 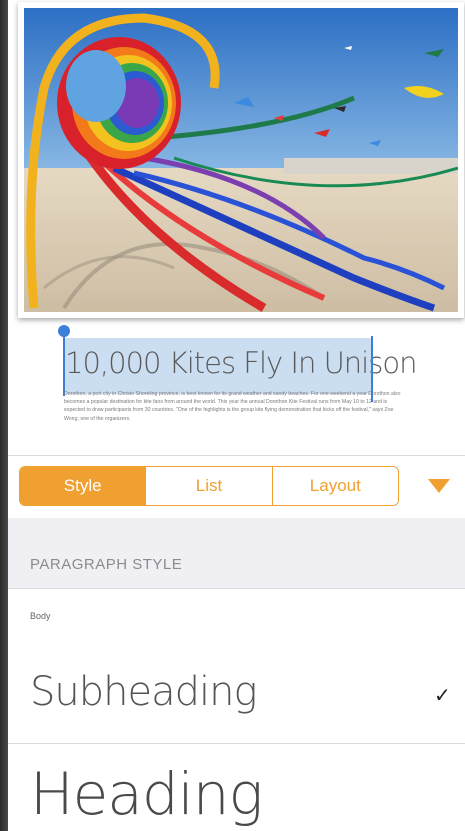 I want to click on paragraph-style-header: PARAGRAPH STYLE, so click(x=236, y=553).